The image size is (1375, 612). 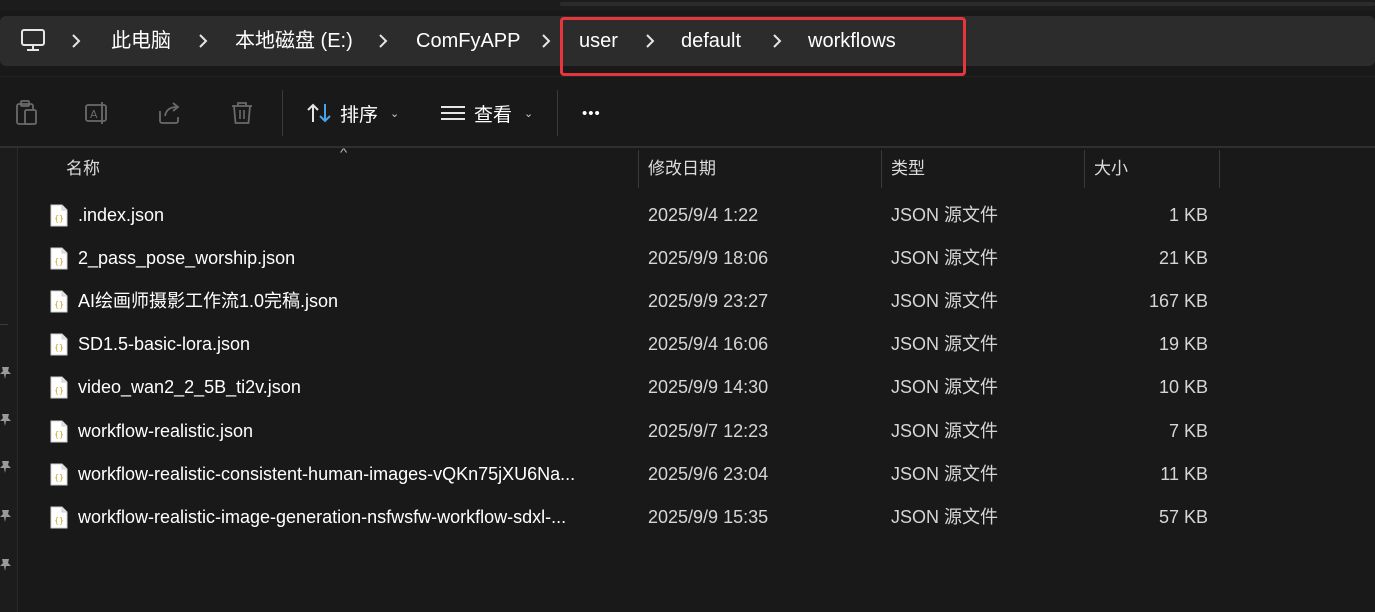 I want to click on file-modified-date: 2025/9/9 14:30, so click(x=708, y=387).